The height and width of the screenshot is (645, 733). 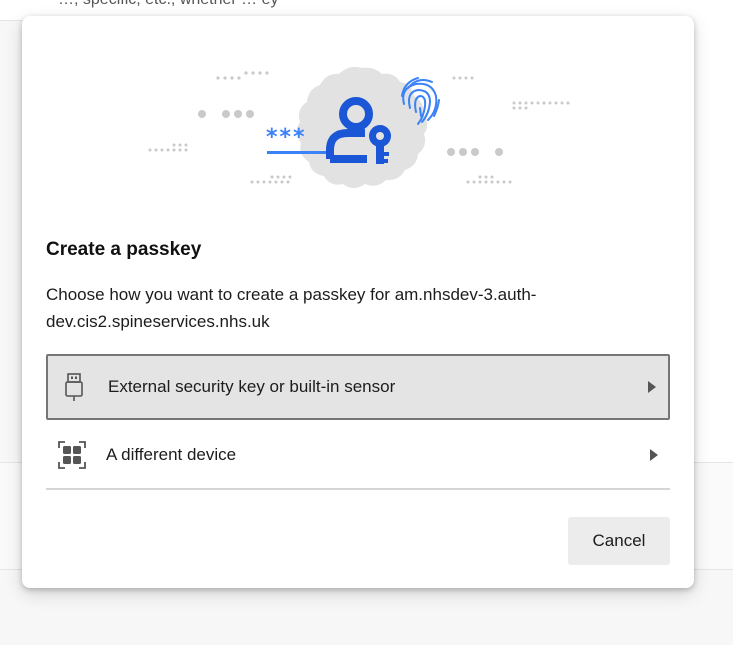 I want to click on background-partial-text: …, specific, etc., whether … ey, so click(x=168, y=4).